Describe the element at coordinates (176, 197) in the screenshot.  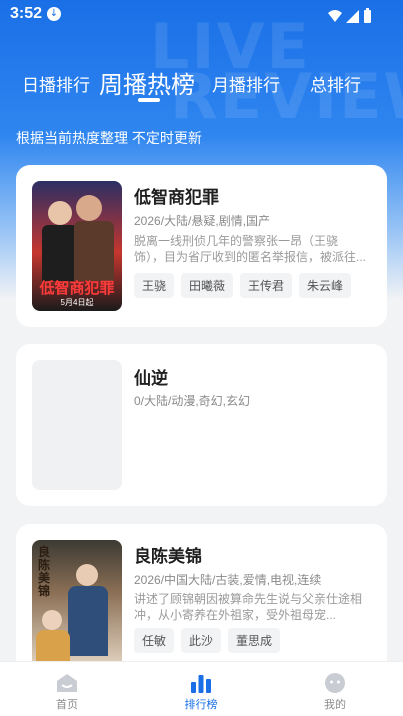
I see `item-title: 低智商犯罪` at that location.